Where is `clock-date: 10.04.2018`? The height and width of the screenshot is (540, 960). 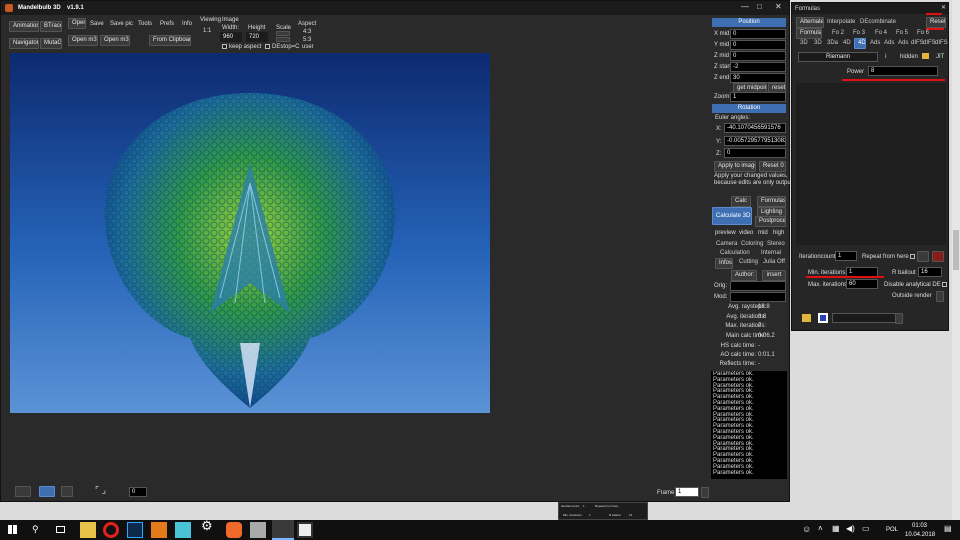 clock-date: 10.04.2018 is located at coordinates (920, 535).